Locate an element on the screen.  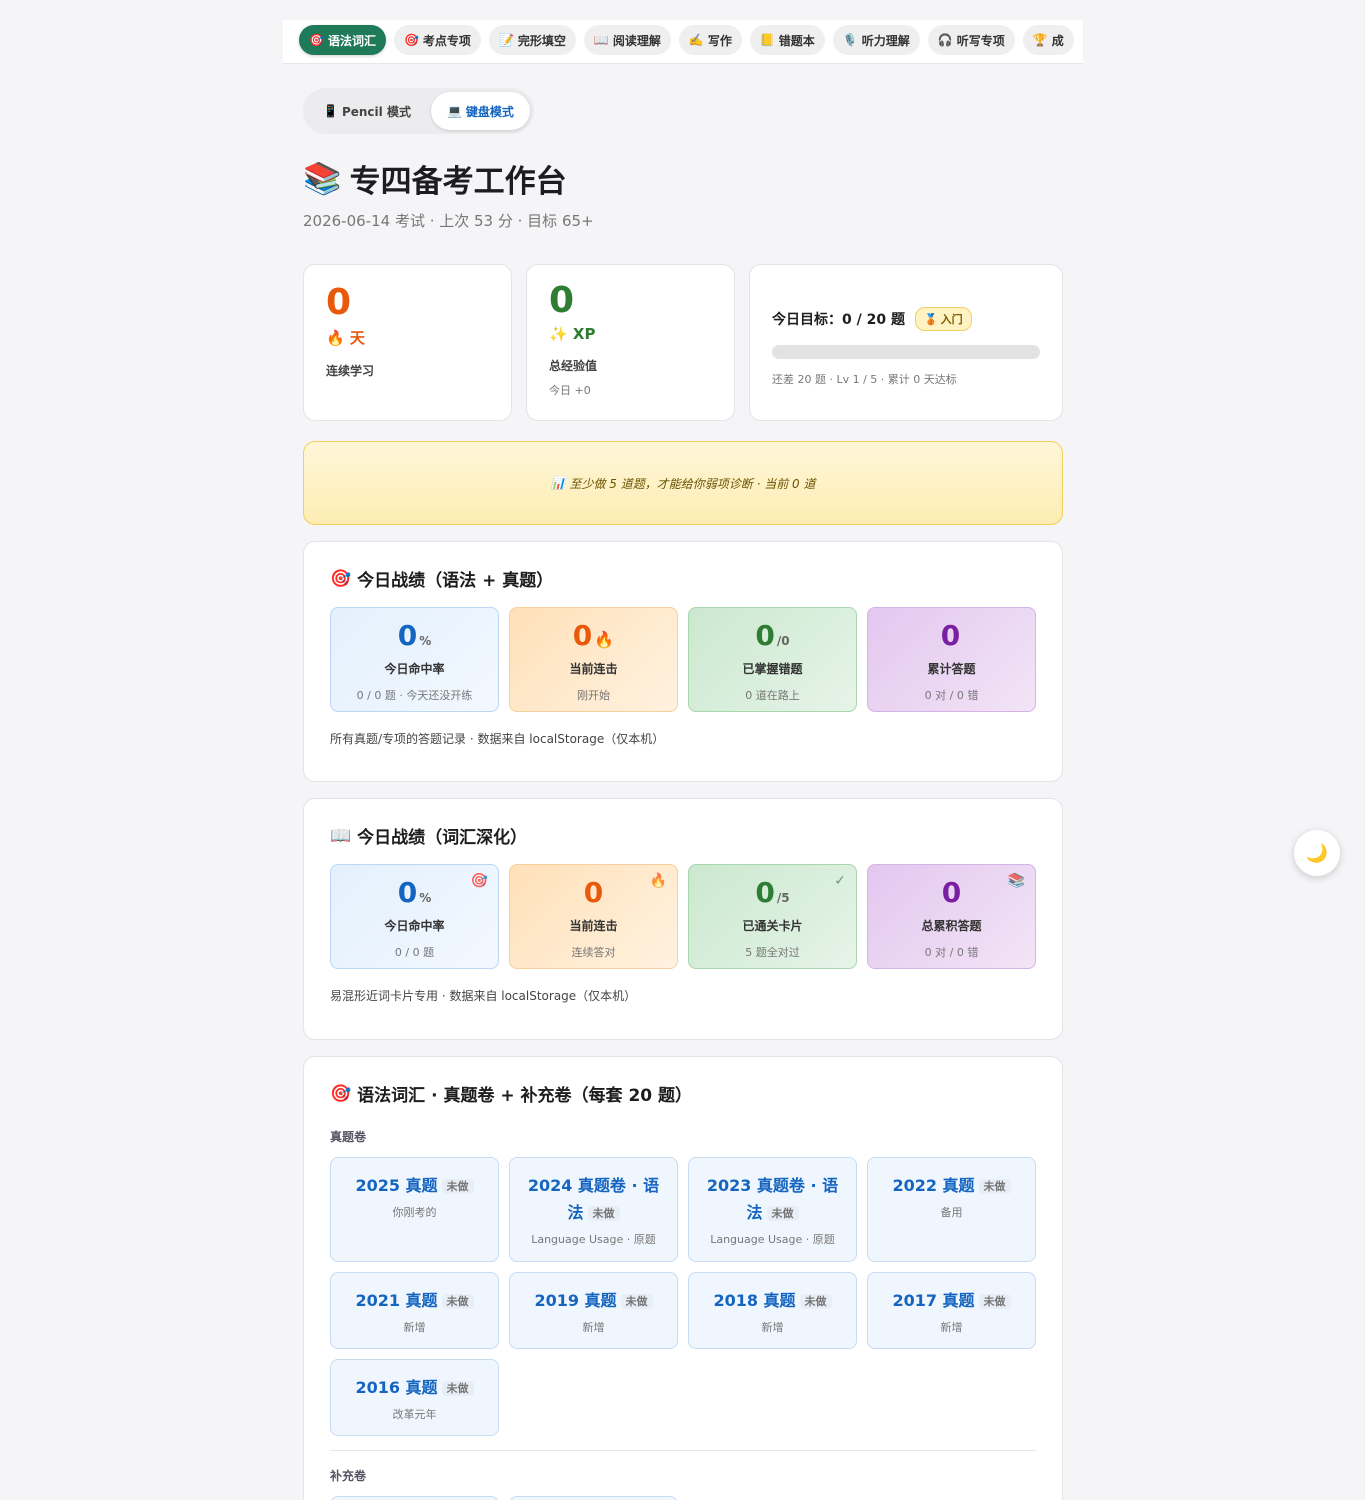
sparkles-icon: ✨ is located at coordinates (558, 334).